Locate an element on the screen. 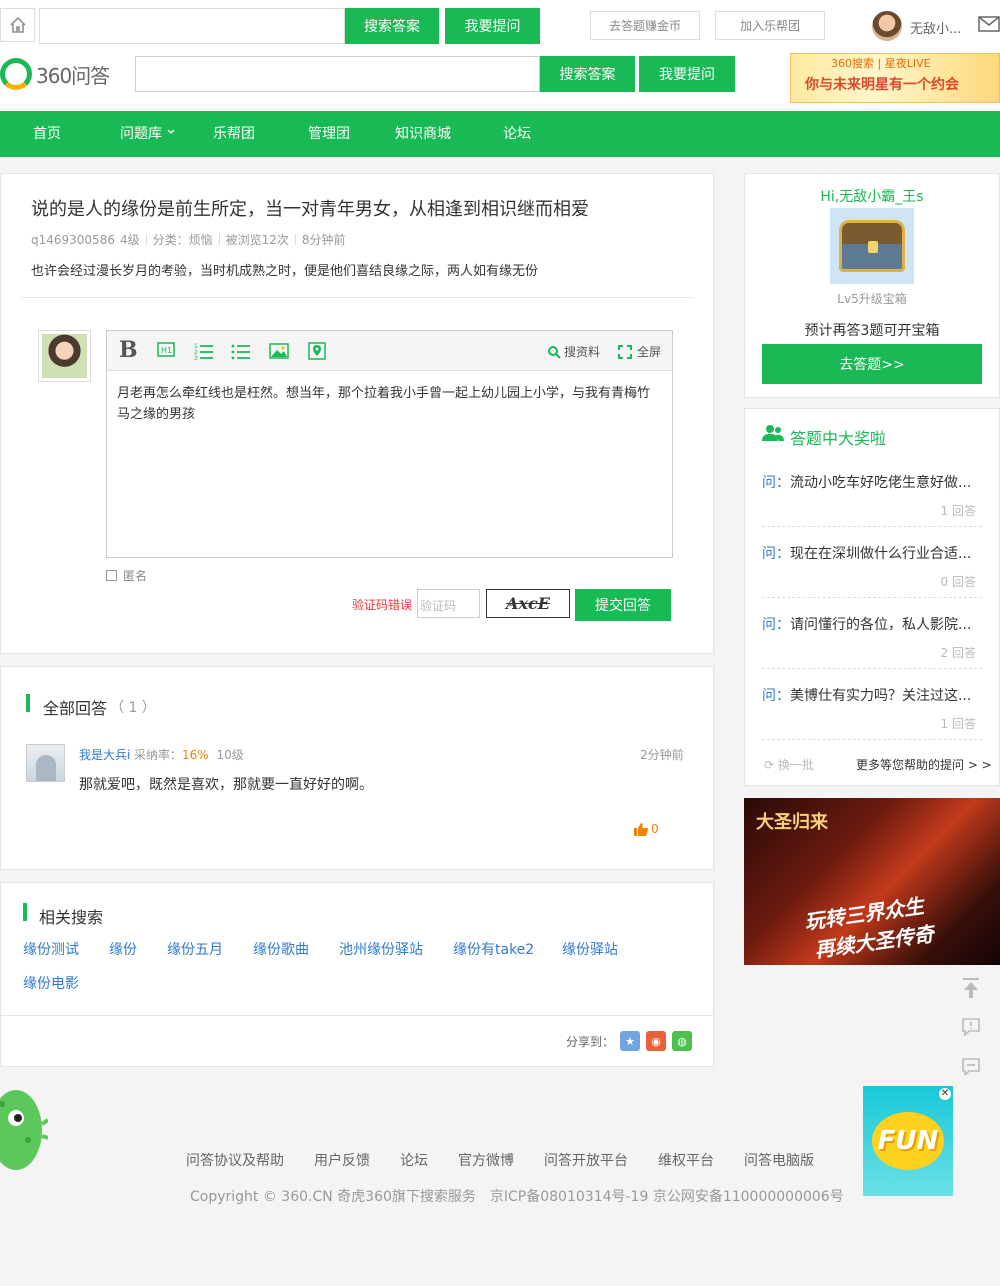 This screenshot has height=1286, width=1000. user-avatar is located at coordinates (887, 26).